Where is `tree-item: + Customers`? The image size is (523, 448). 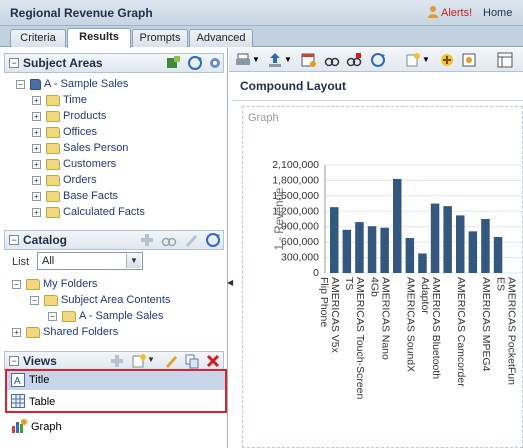 tree-item: + Customers is located at coordinates (74, 164).